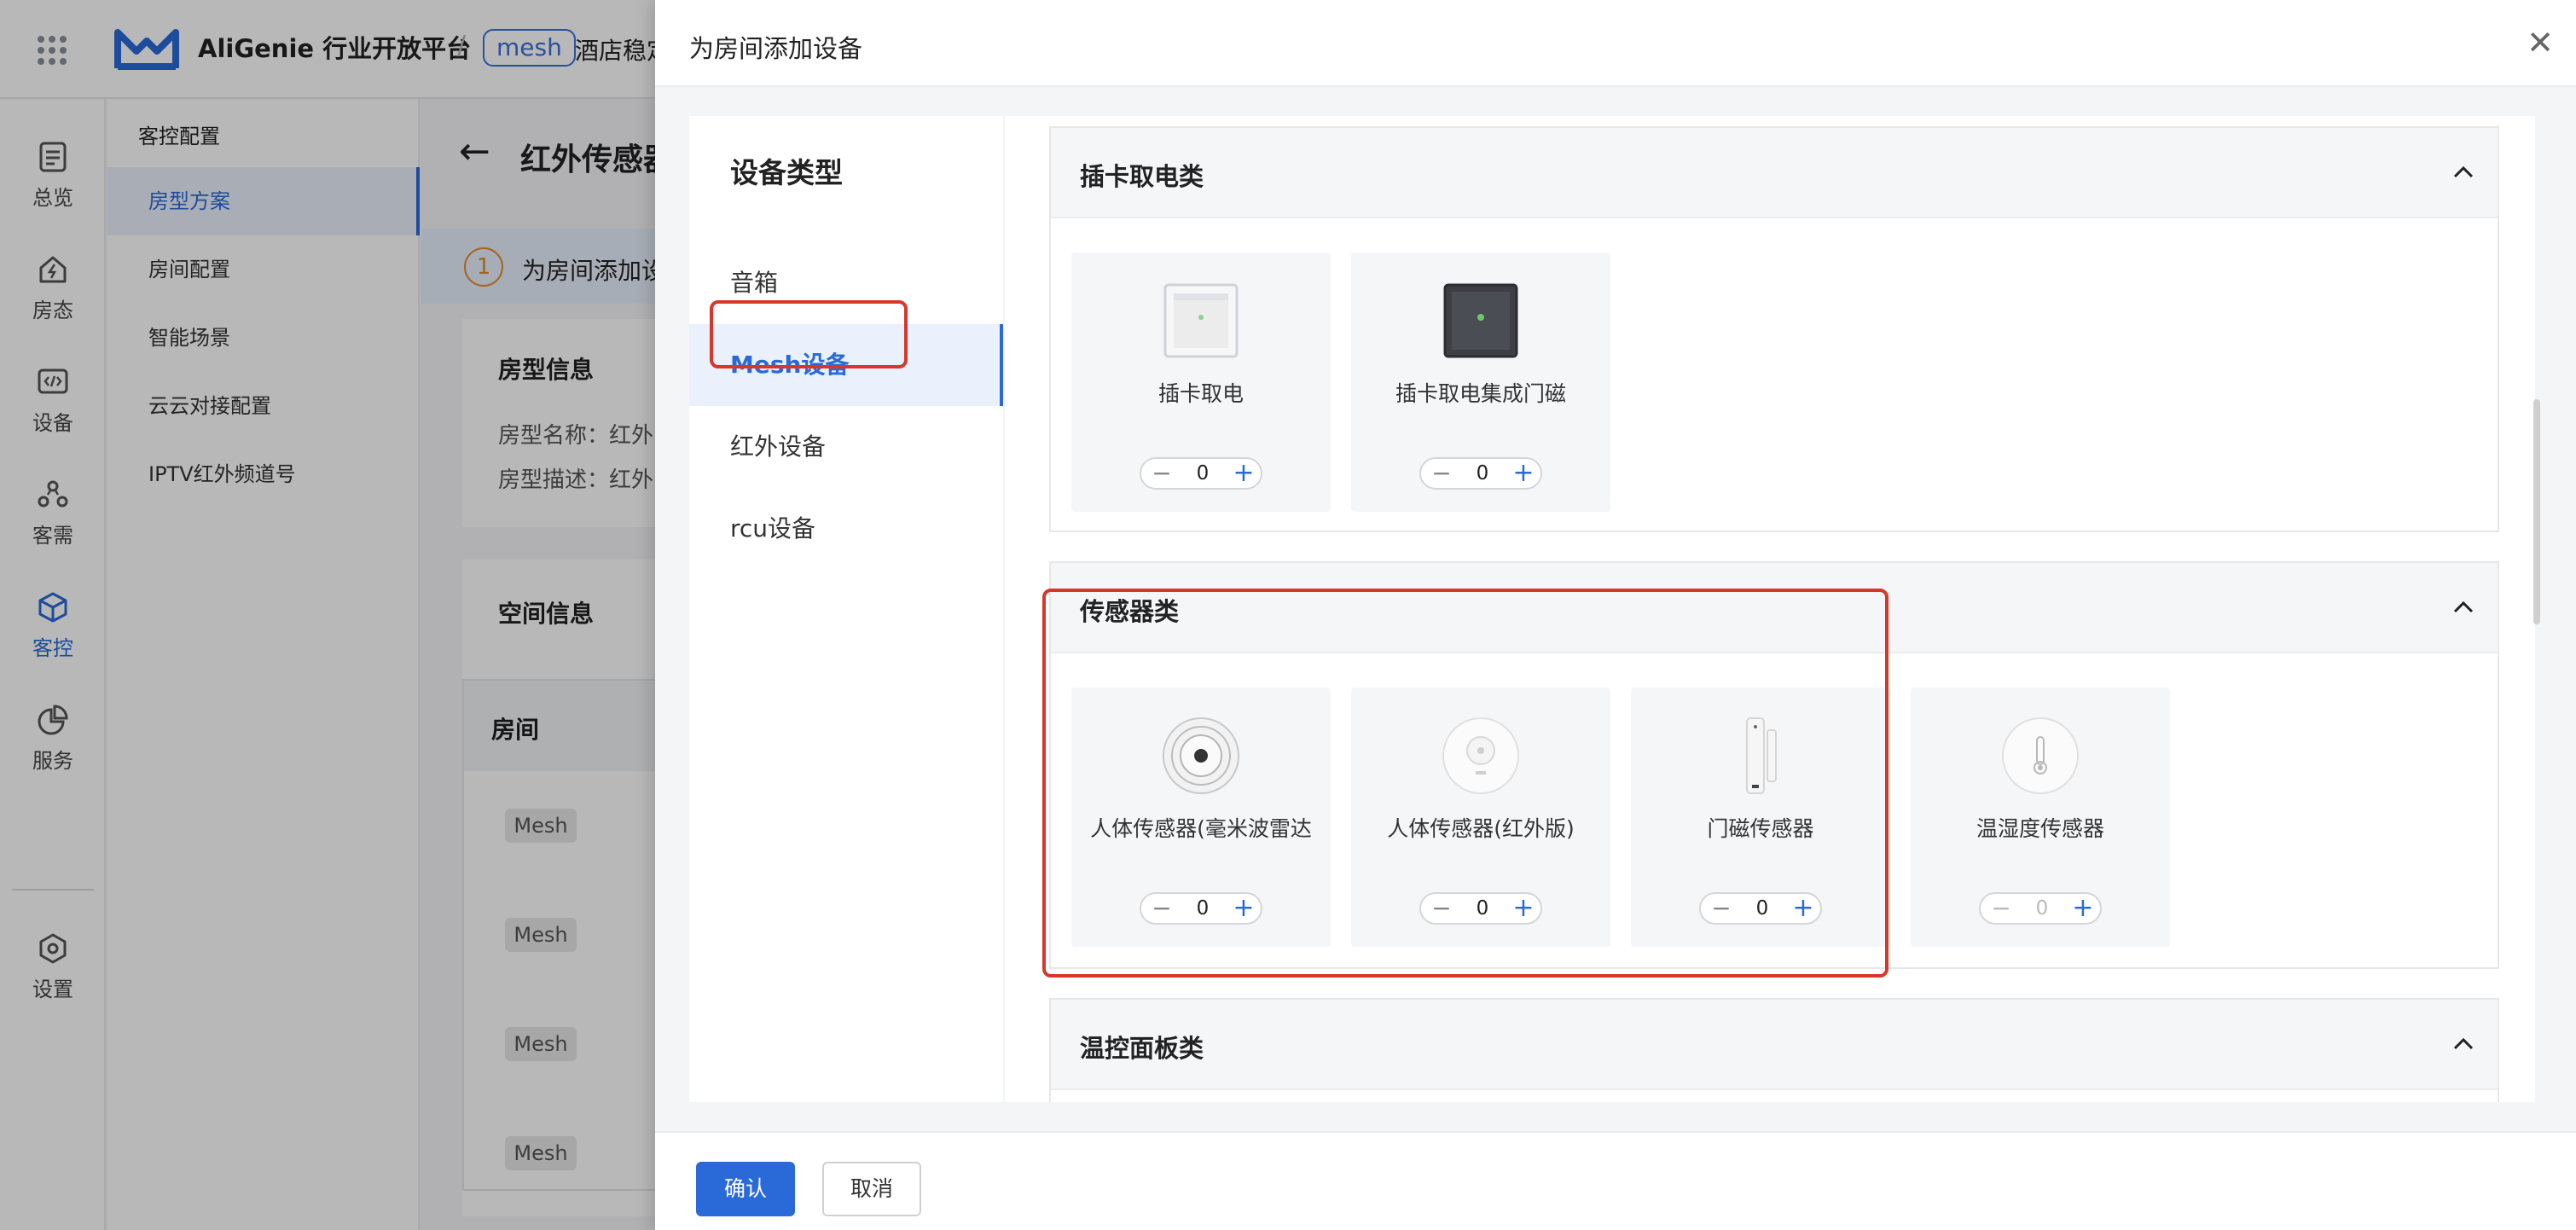 Image resolution: width=2576 pixels, height=1230 pixels. I want to click on group-header: 插卡取电类, so click(1774, 173).